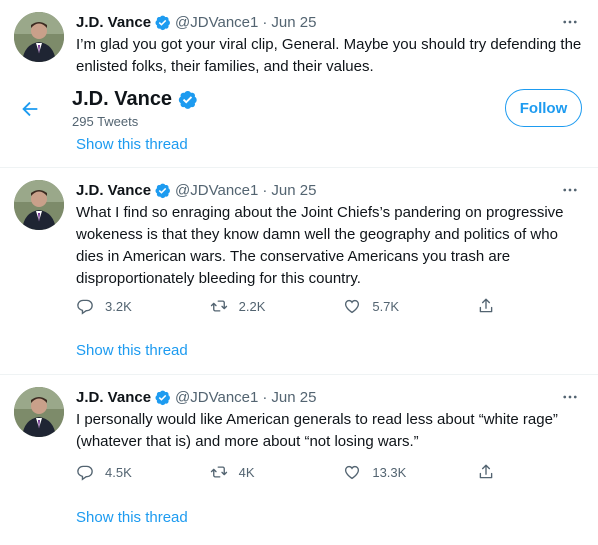 The image size is (598, 545). I want to click on back-button, so click(30, 109).